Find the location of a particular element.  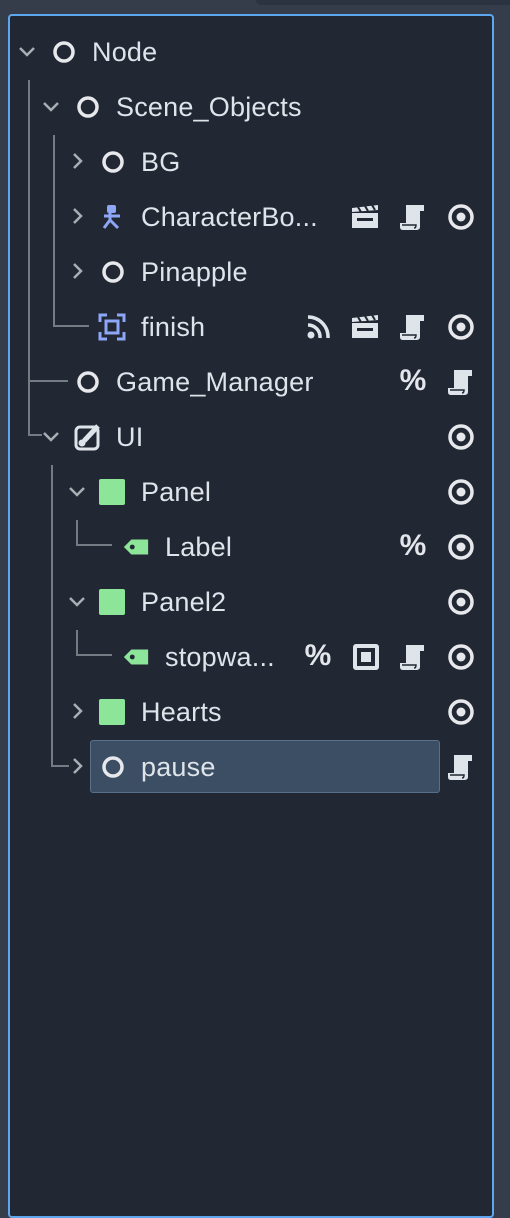

tree-item-label: Hearts is located at coordinates (181, 712).